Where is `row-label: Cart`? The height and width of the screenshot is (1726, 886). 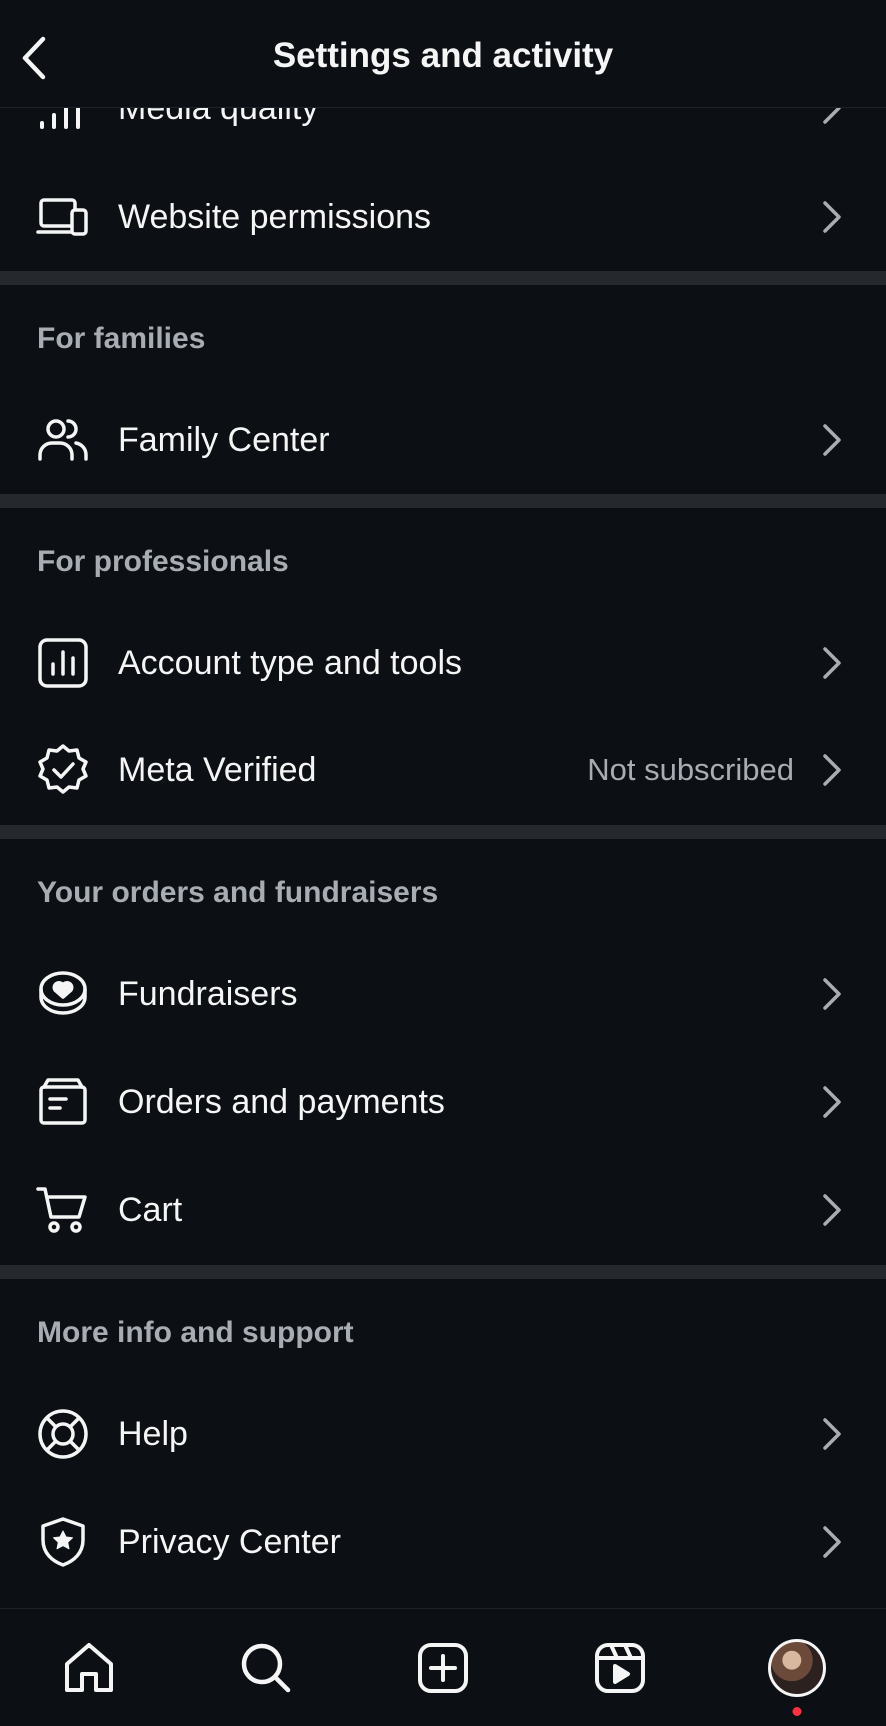
row-label: Cart is located at coordinates (150, 1209).